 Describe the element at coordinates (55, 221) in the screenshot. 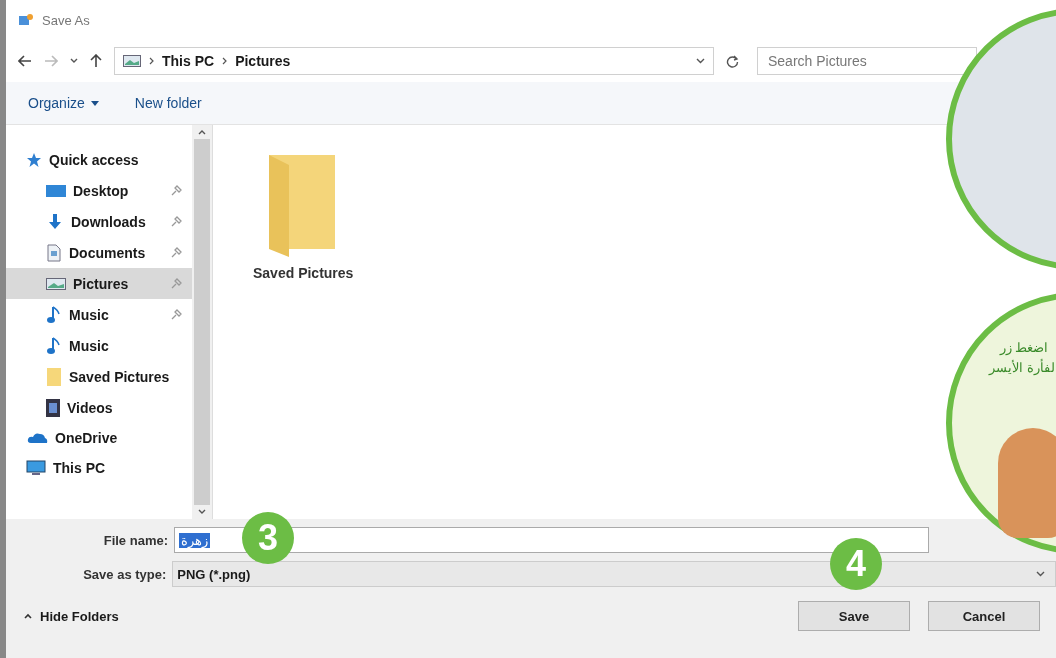

I see `download-arrow-icon` at that location.